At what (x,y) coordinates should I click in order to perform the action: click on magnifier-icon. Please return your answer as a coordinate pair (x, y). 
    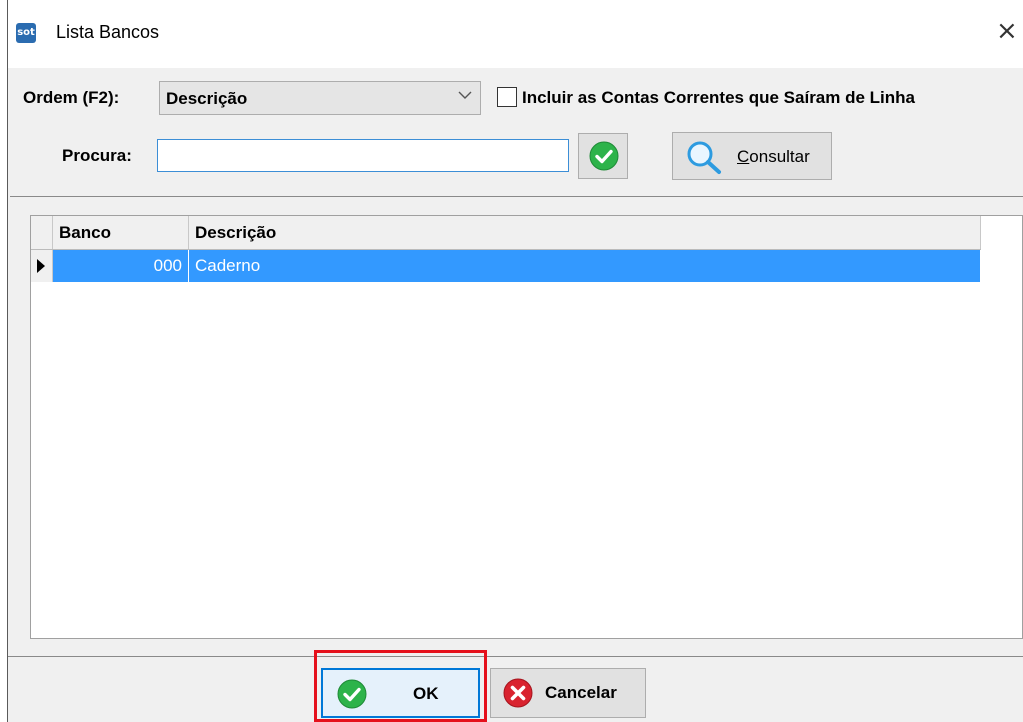
    Looking at the image, I should click on (704, 157).